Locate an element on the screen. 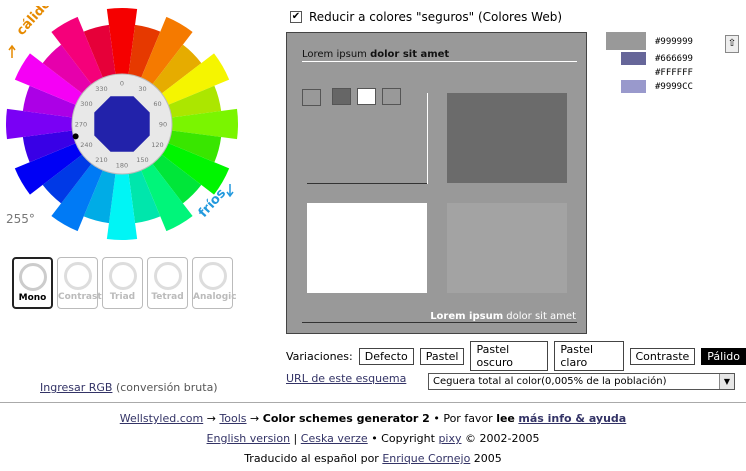  footer-lee: lee is located at coordinates (505, 418).